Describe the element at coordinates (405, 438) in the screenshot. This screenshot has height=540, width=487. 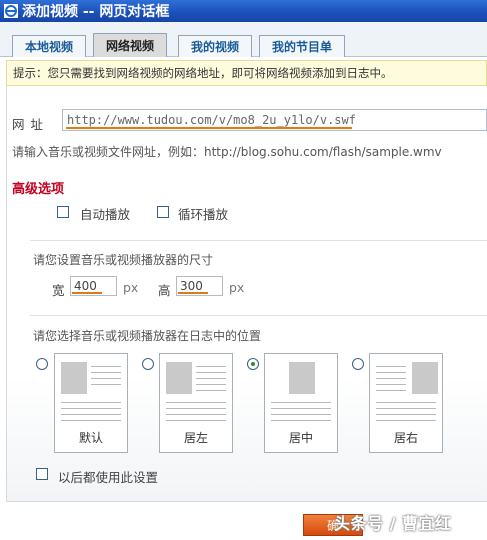
I see `position-right-label: 居右` at that location.